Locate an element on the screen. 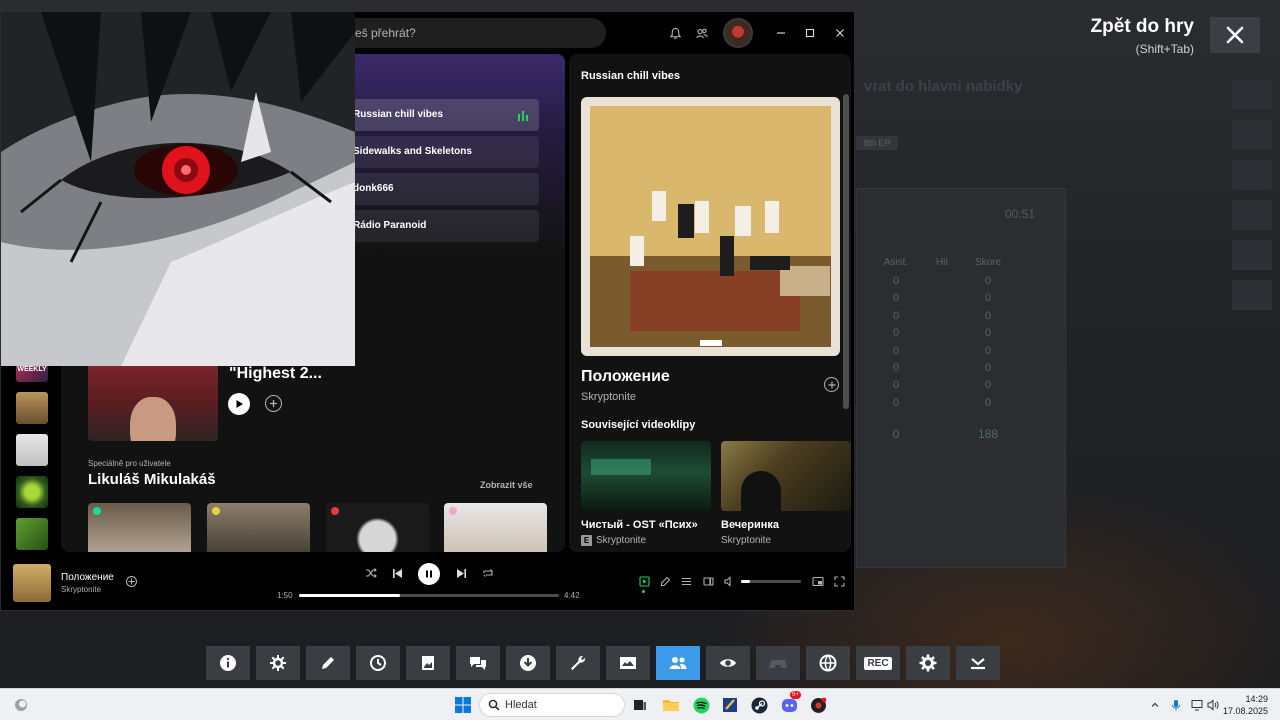  user-avatar is located at coordinates (738, 33).